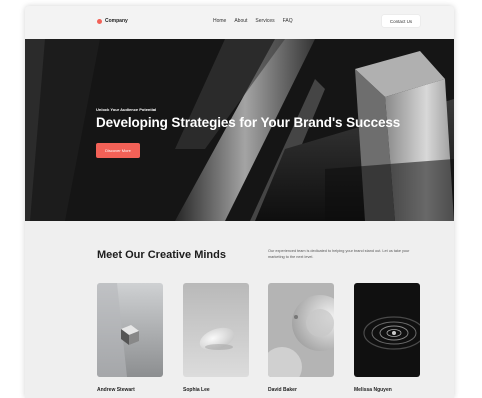  I want to click on nav-link-faq: FAQ, so click(288, 21).